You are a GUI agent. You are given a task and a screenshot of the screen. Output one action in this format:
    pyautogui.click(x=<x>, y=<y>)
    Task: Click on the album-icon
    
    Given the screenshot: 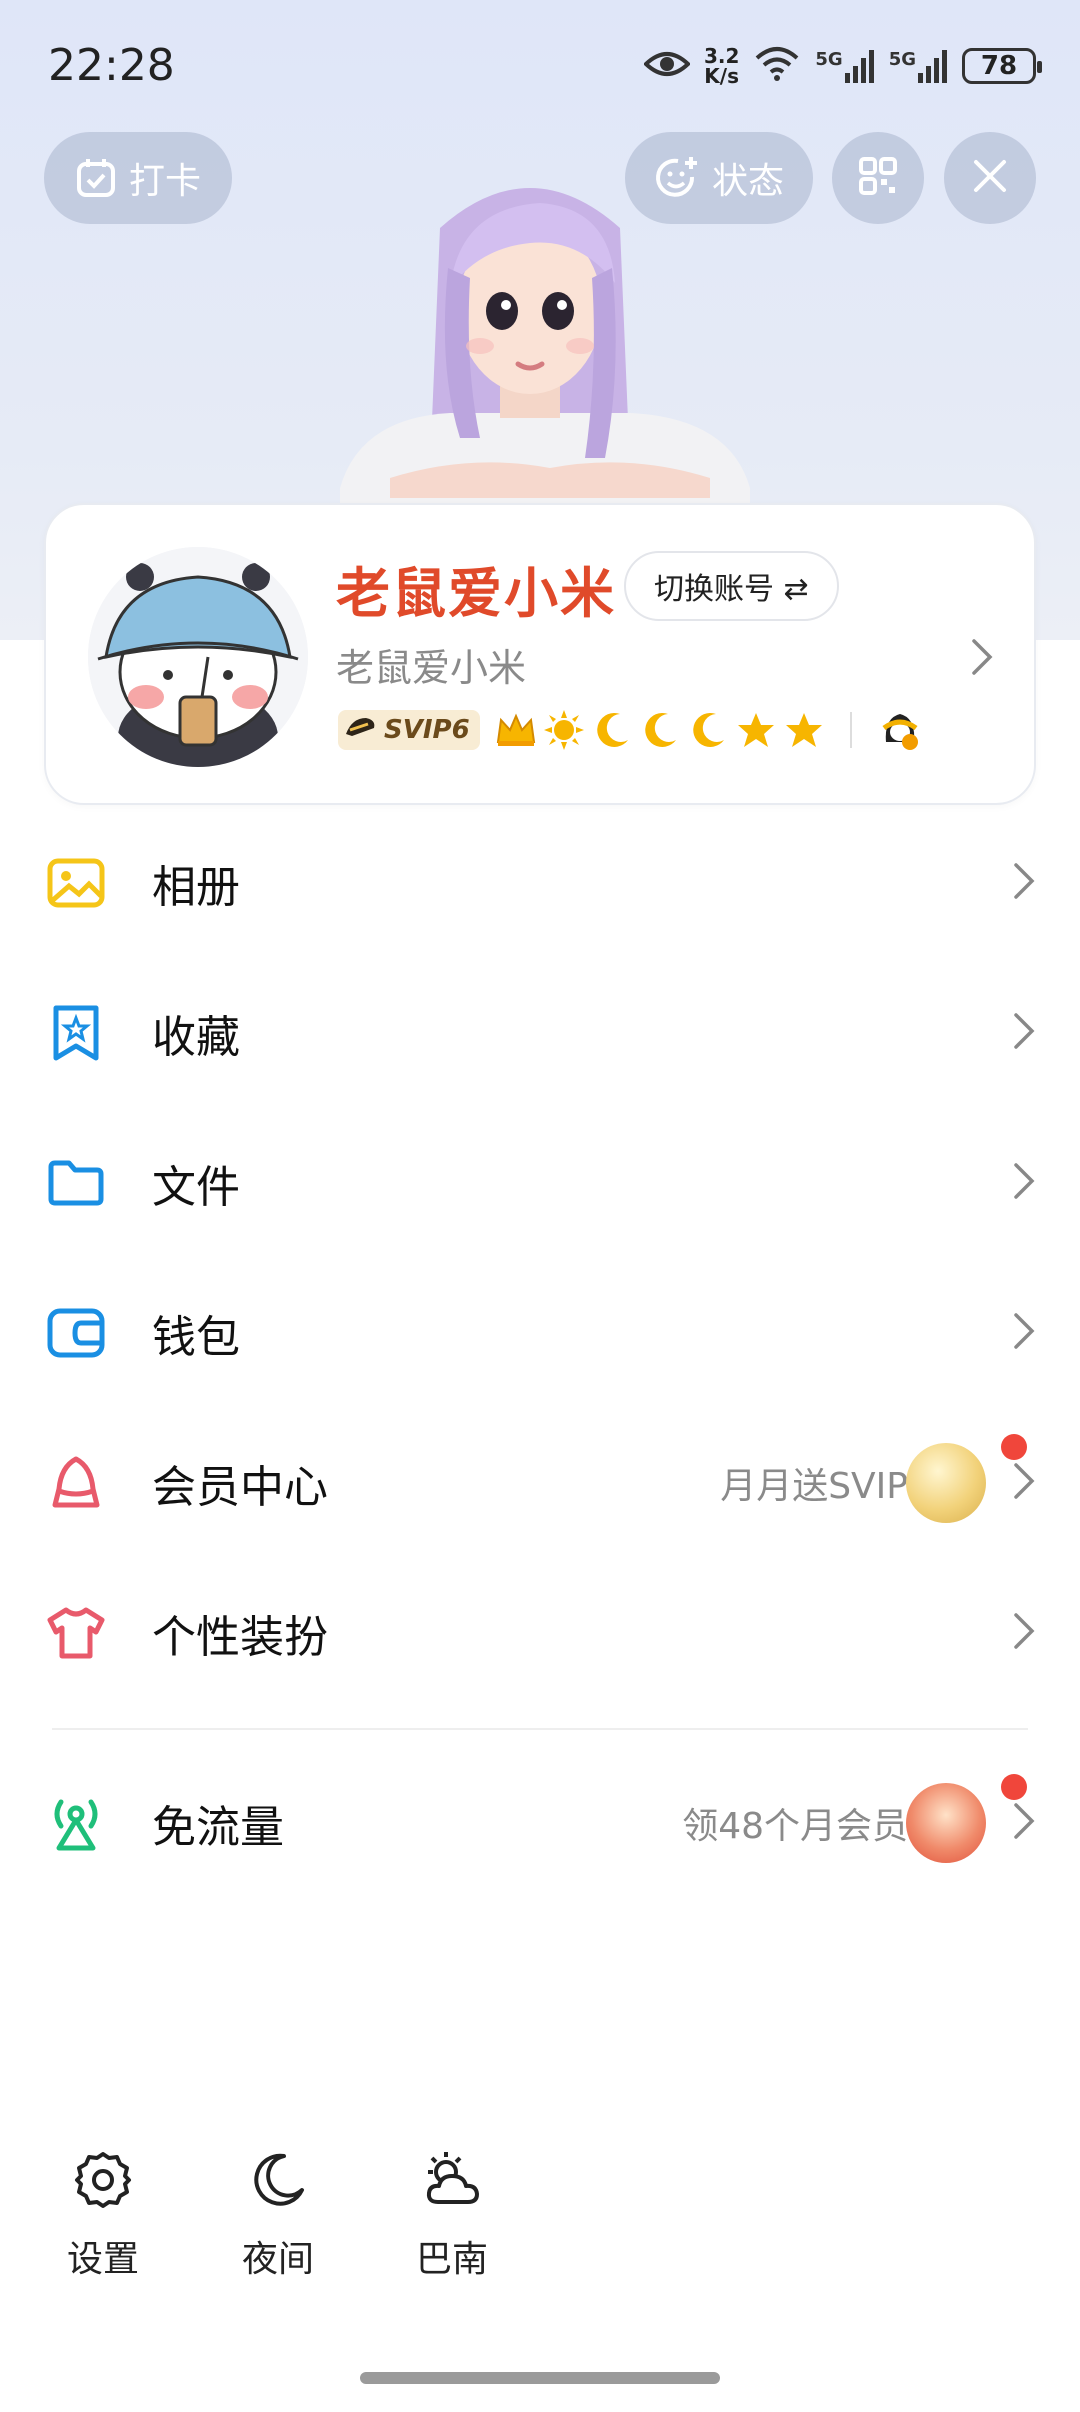 What is the action you would take?
    pyautogui.click(x=76, y=883)
    